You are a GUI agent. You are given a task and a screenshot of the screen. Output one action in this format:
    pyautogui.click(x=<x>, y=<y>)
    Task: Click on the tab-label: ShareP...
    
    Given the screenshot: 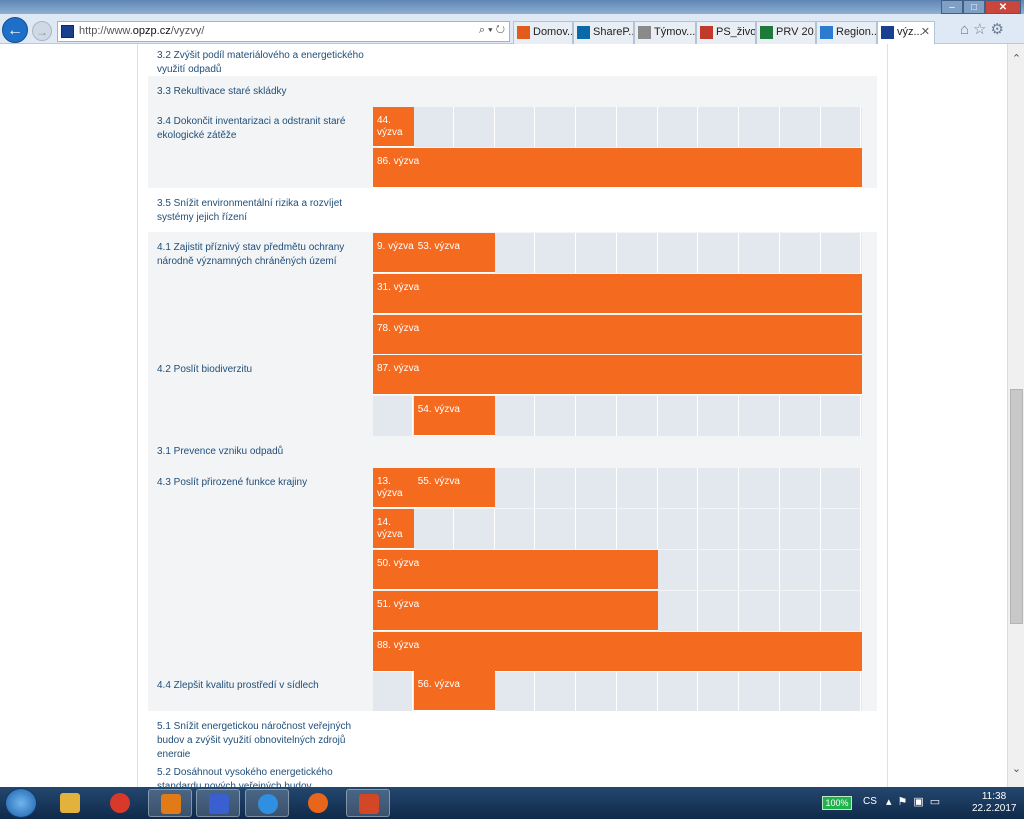 What is the action you would take?
    pyautogui.click(x=613, y=32)
    